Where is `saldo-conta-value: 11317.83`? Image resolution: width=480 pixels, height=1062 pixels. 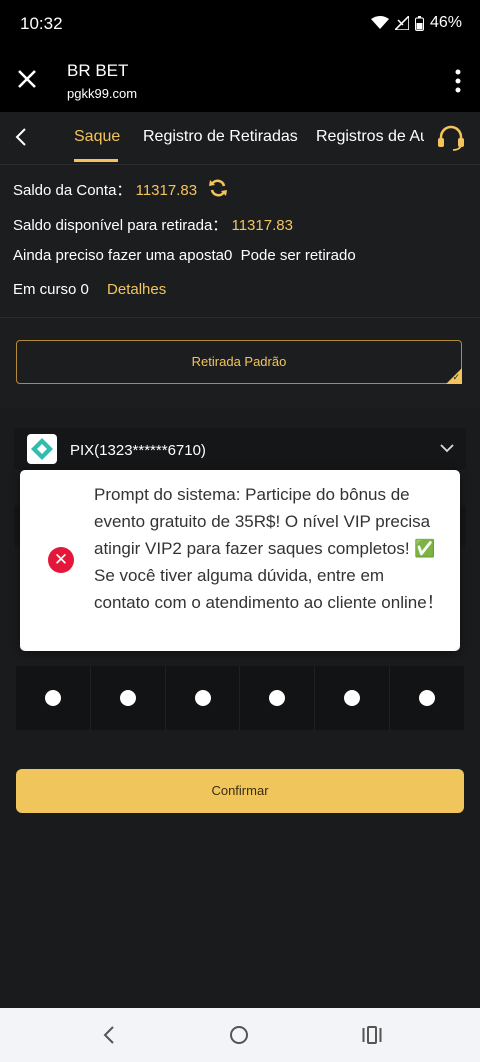 saldo-conta-value: 11317.83 is located at coordinates (166, 190).